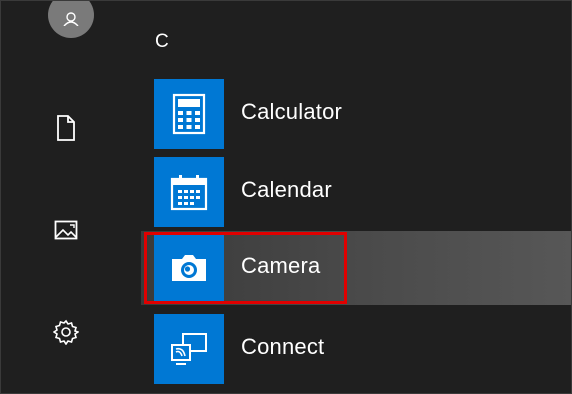 Image resolution: width=572 pixels, height=394 pixels. I want to click on user-avatar, so click(71, 19).